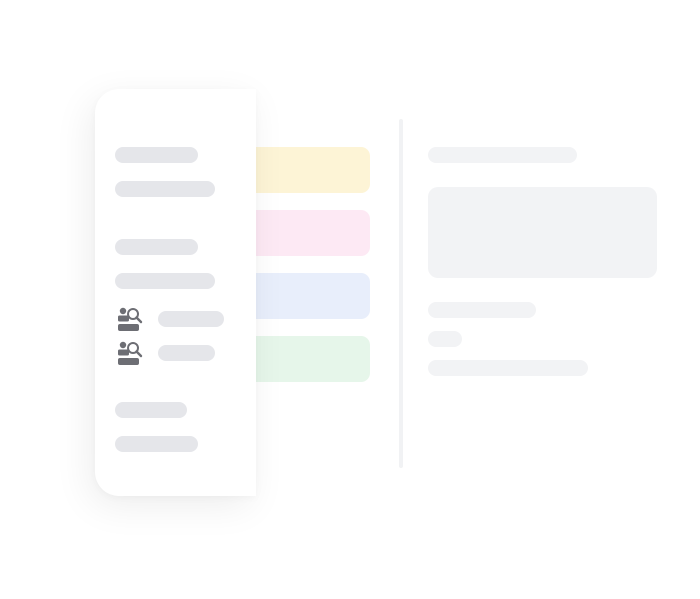 This screenshot has width=700, height=599. I want to click on detail-title-placeholder, so click(502, 155).